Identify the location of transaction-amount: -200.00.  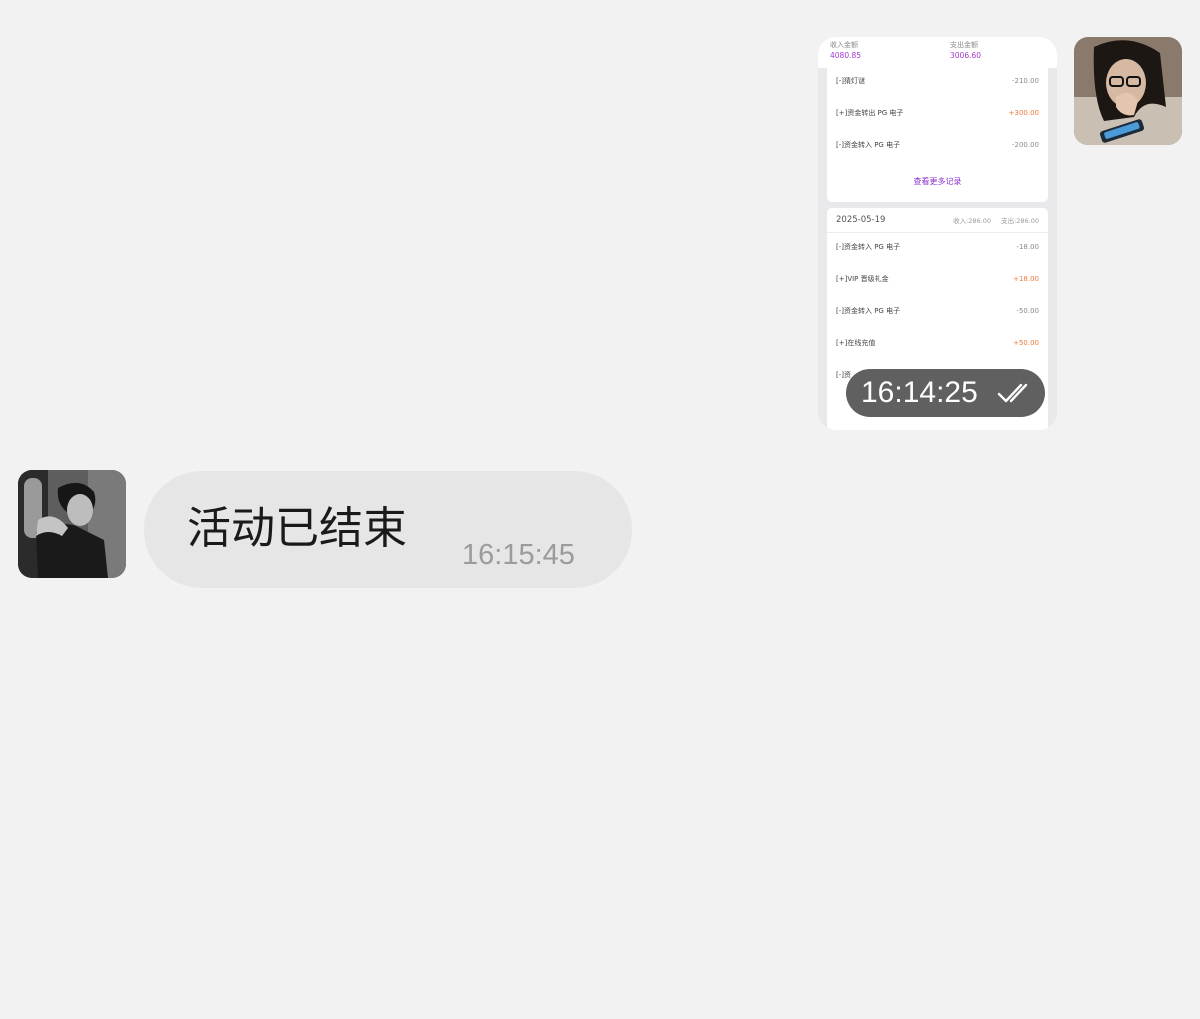
(1025, 145).